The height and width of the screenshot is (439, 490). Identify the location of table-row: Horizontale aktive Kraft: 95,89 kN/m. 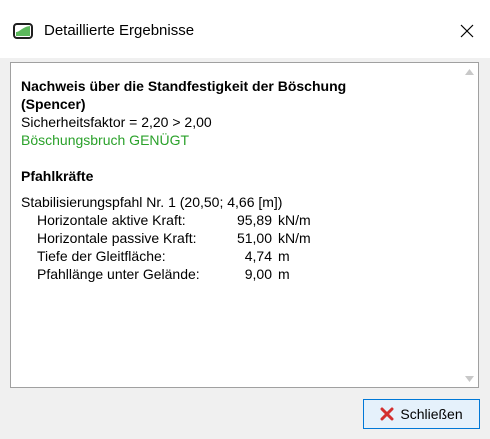
(244, 220).